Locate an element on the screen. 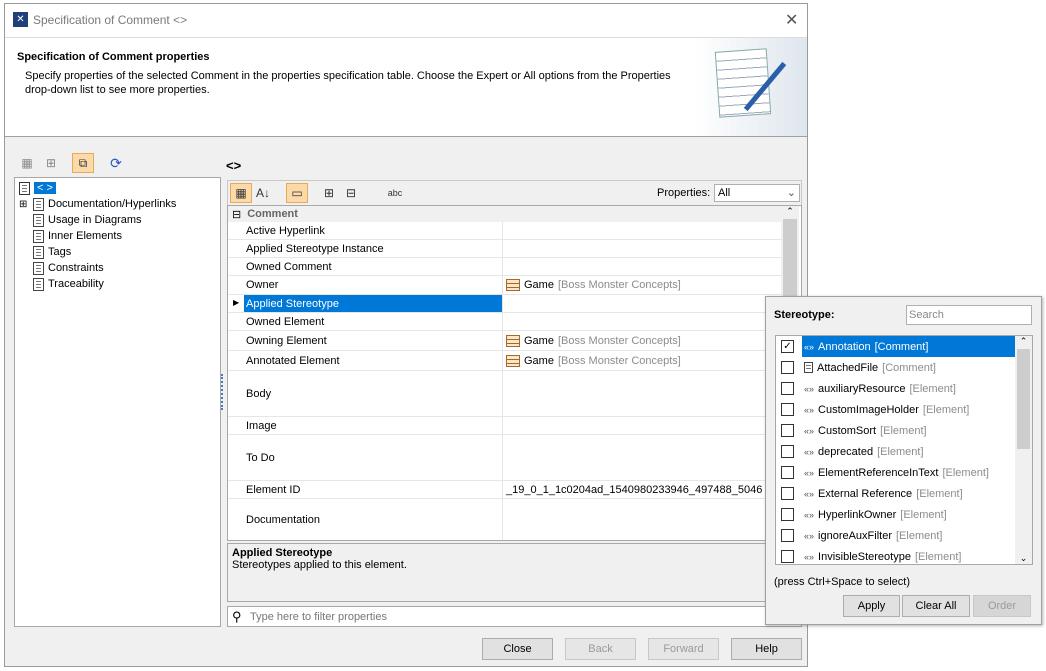 This screenshot has width=1046, height=671. stereotype-item: «» CustomImageHolder [Element] is located at coordinates (895, 409).